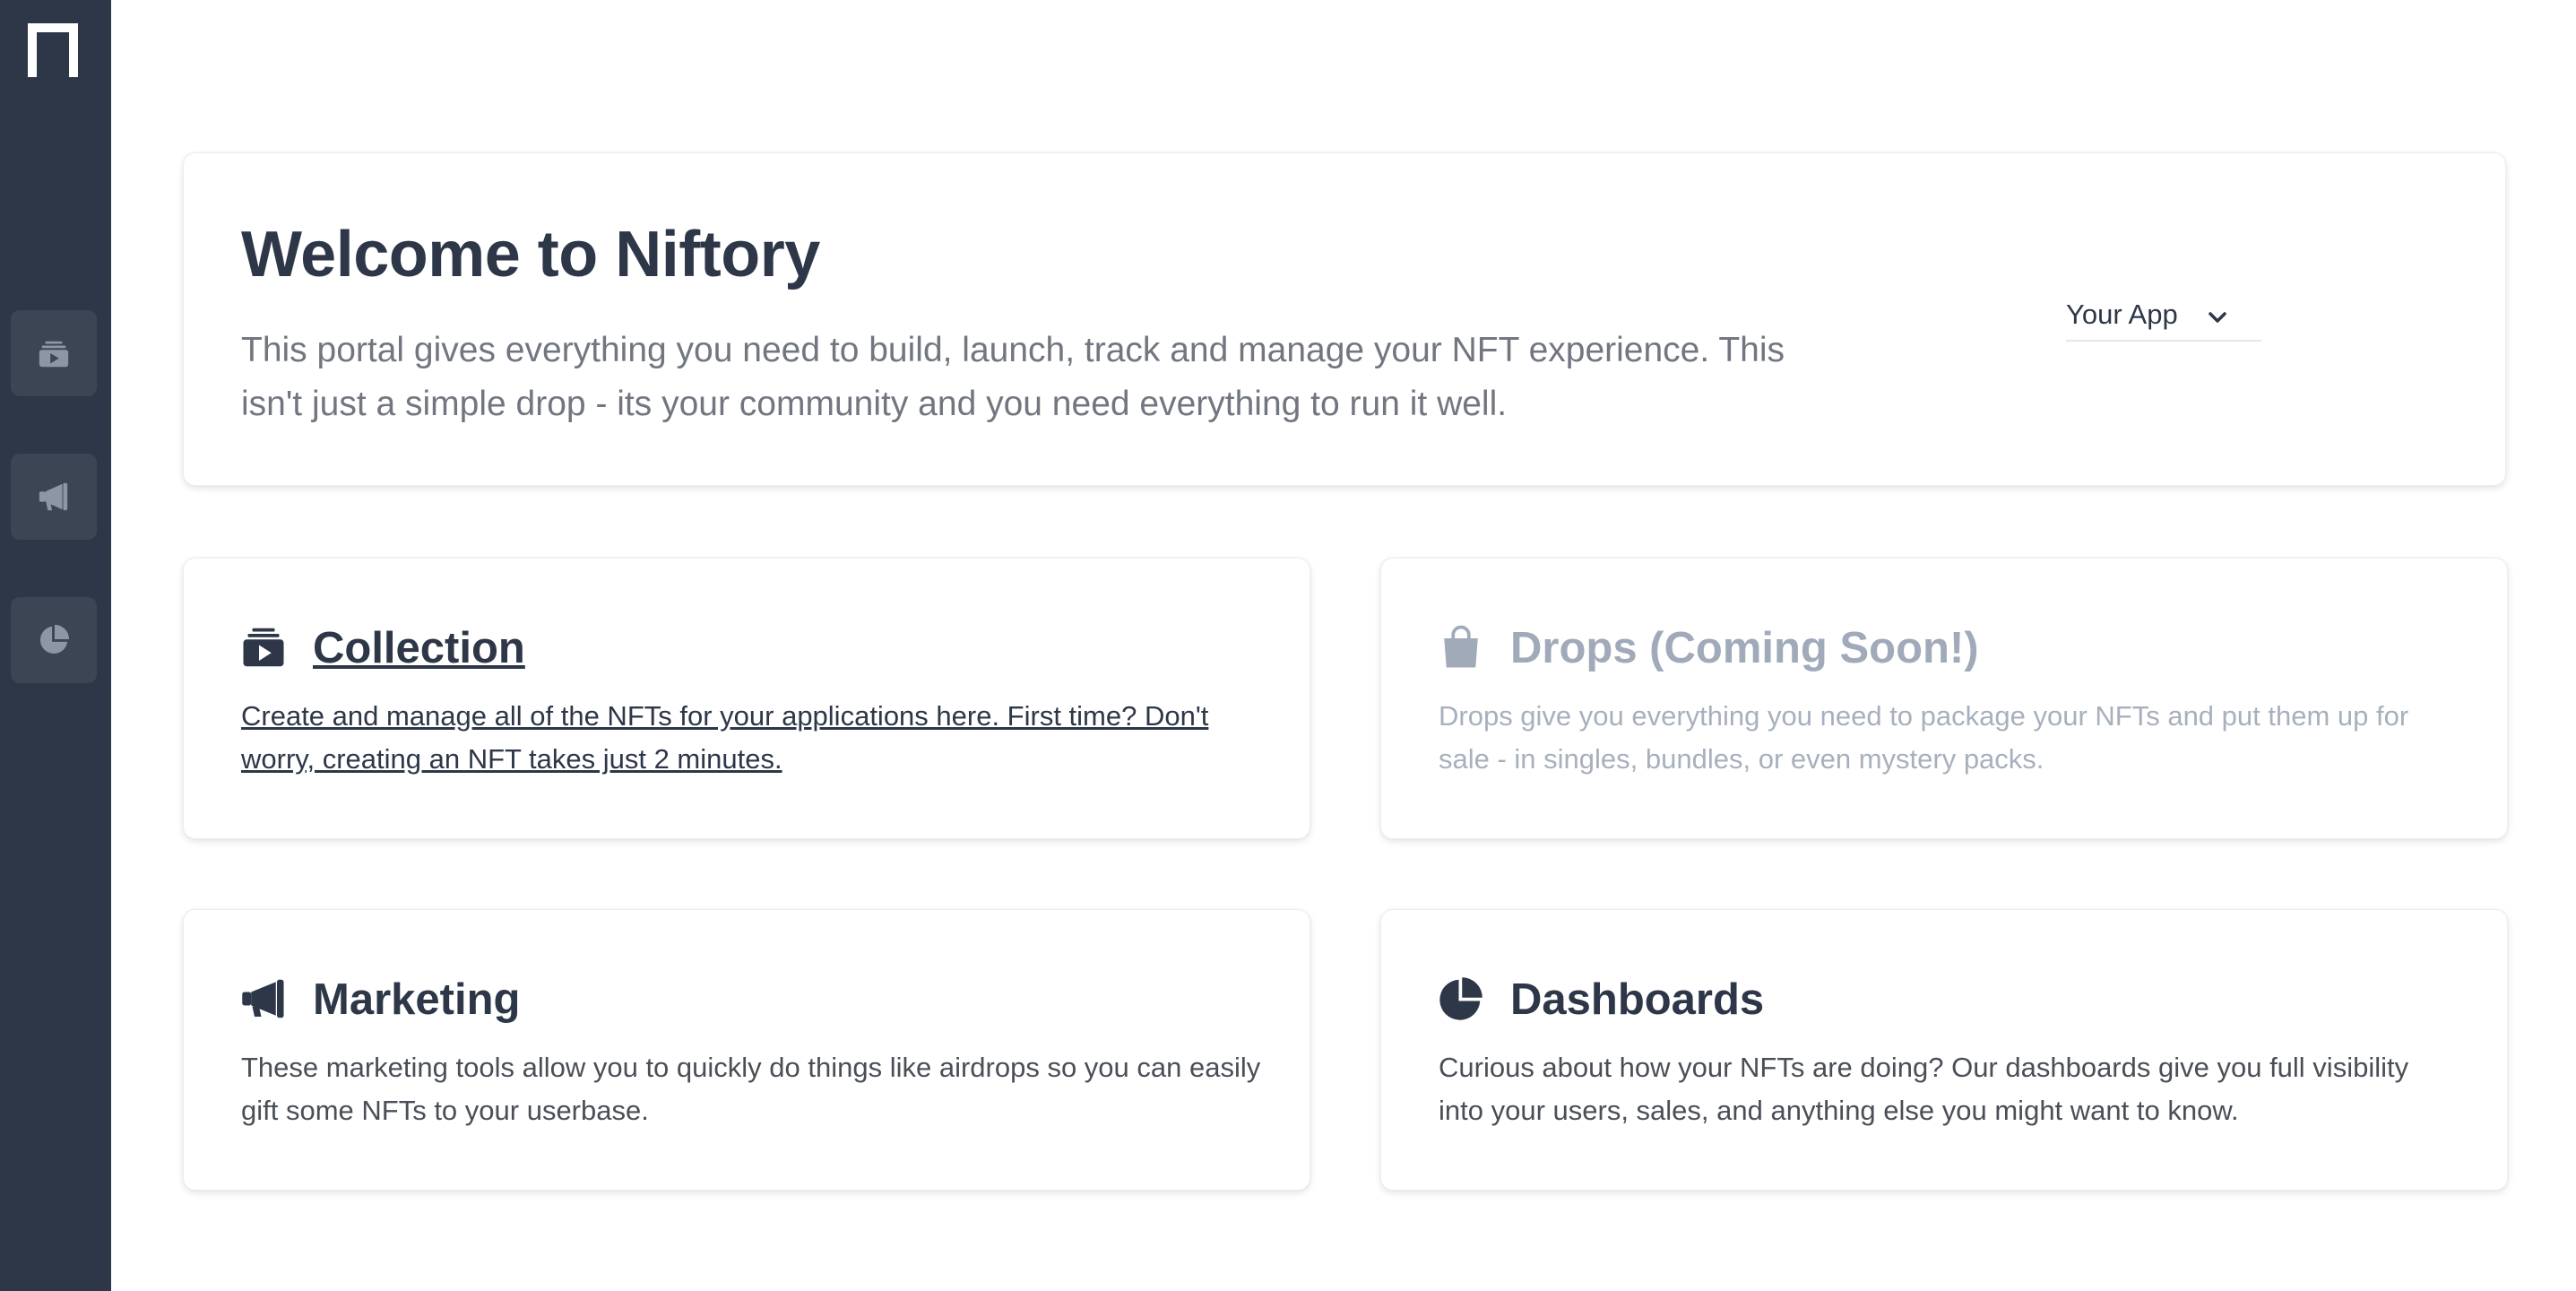 The image size is (2576, 1291). I want to click on marketing-title: Marketing, so click(417, 999).